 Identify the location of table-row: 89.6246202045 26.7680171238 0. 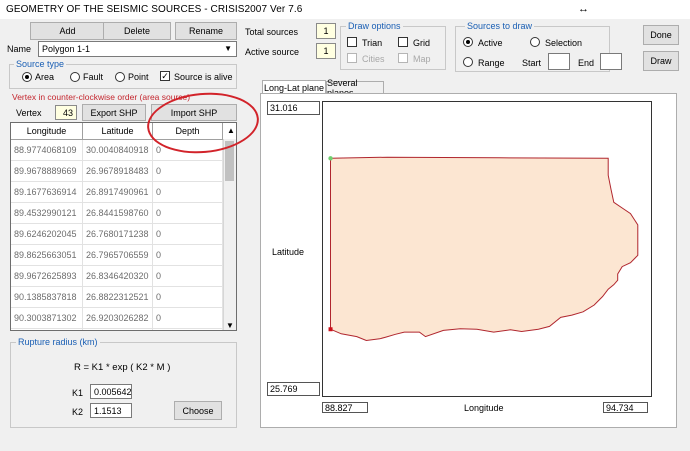
(117, 234).